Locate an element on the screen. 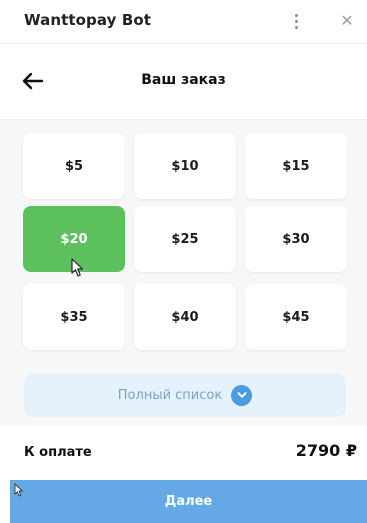 Image resolution: width=367 pixels, height=523 pixels. close-icon: ✕ is located at coordinates (347, 21).